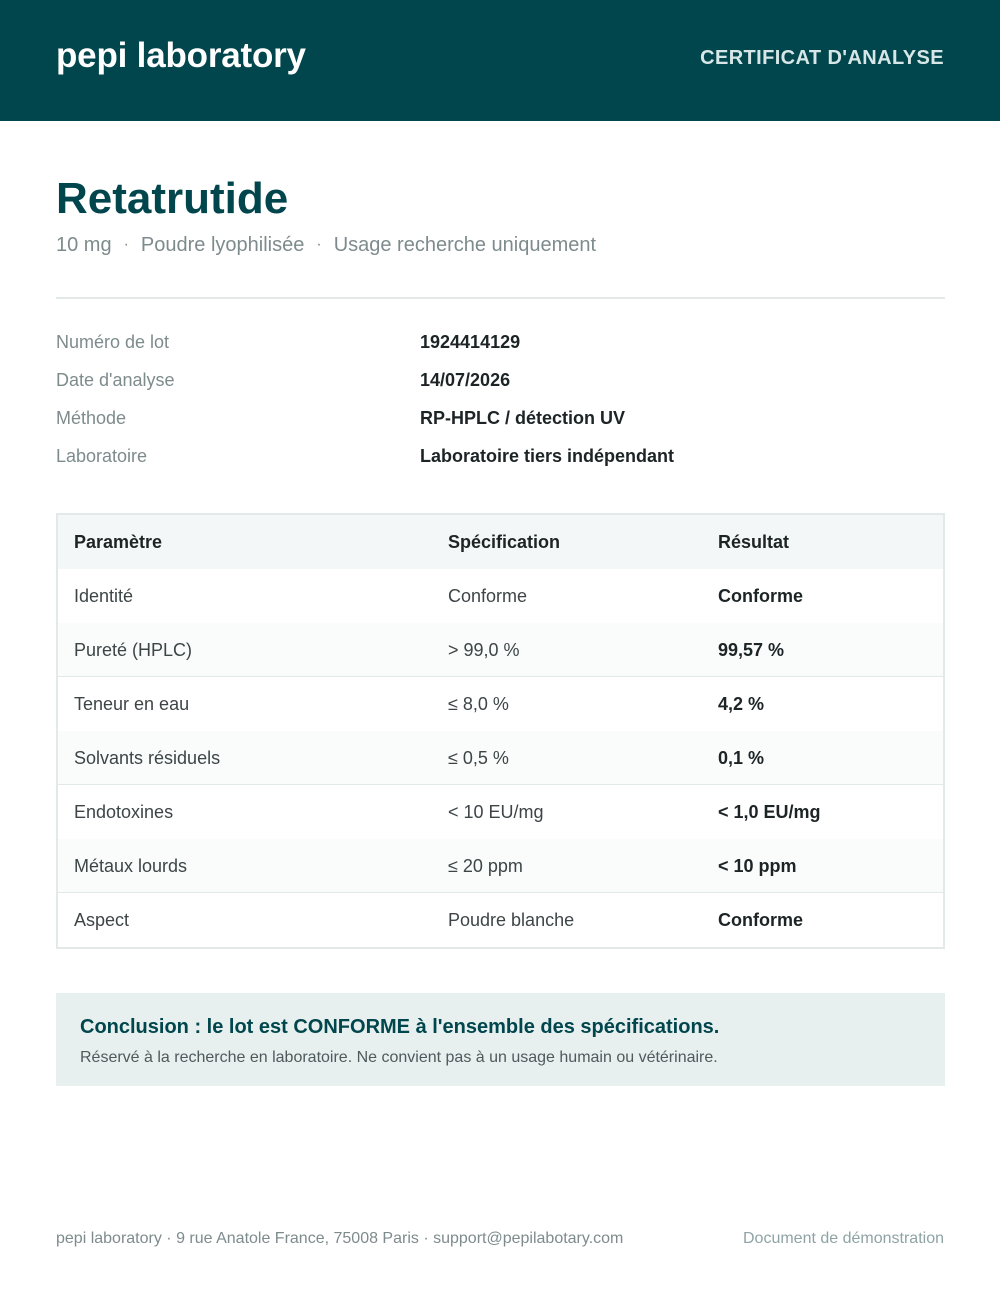 The height and width of the screenshot is (1300, 1000). Describe the element at coordinates (172, 198) in the screenshot. I see `product-name: Retatrutide` at that location.